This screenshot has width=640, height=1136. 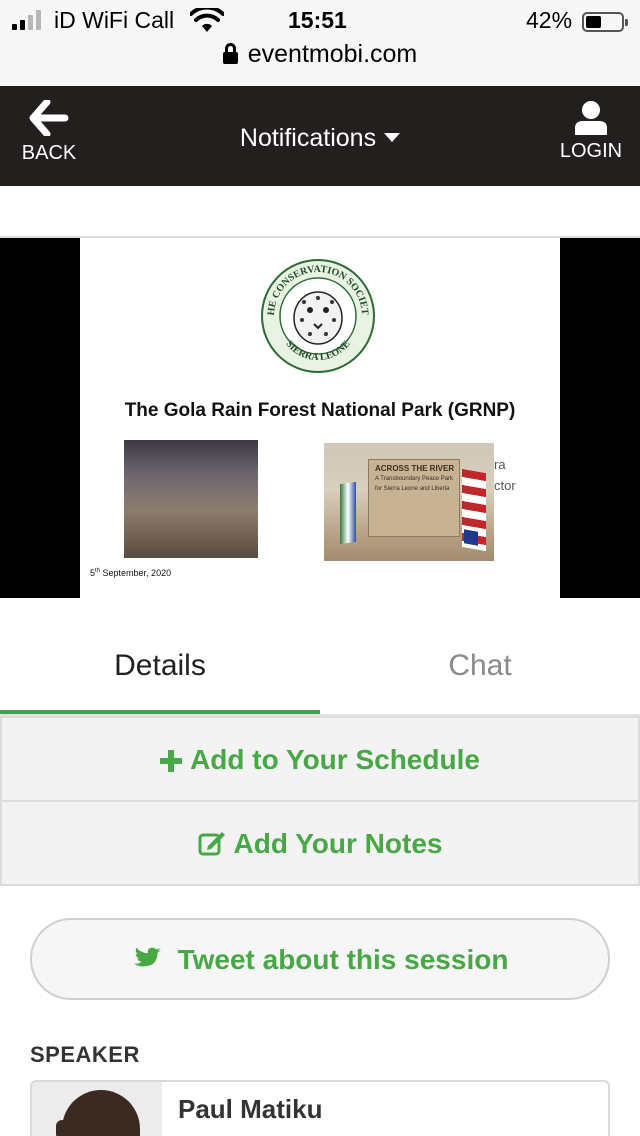 What do you see at coordinates (335, 759) in the screenshot?
I see `add-to-schedule-label: Add to Your Schedule` at bounding box center [335, 759].